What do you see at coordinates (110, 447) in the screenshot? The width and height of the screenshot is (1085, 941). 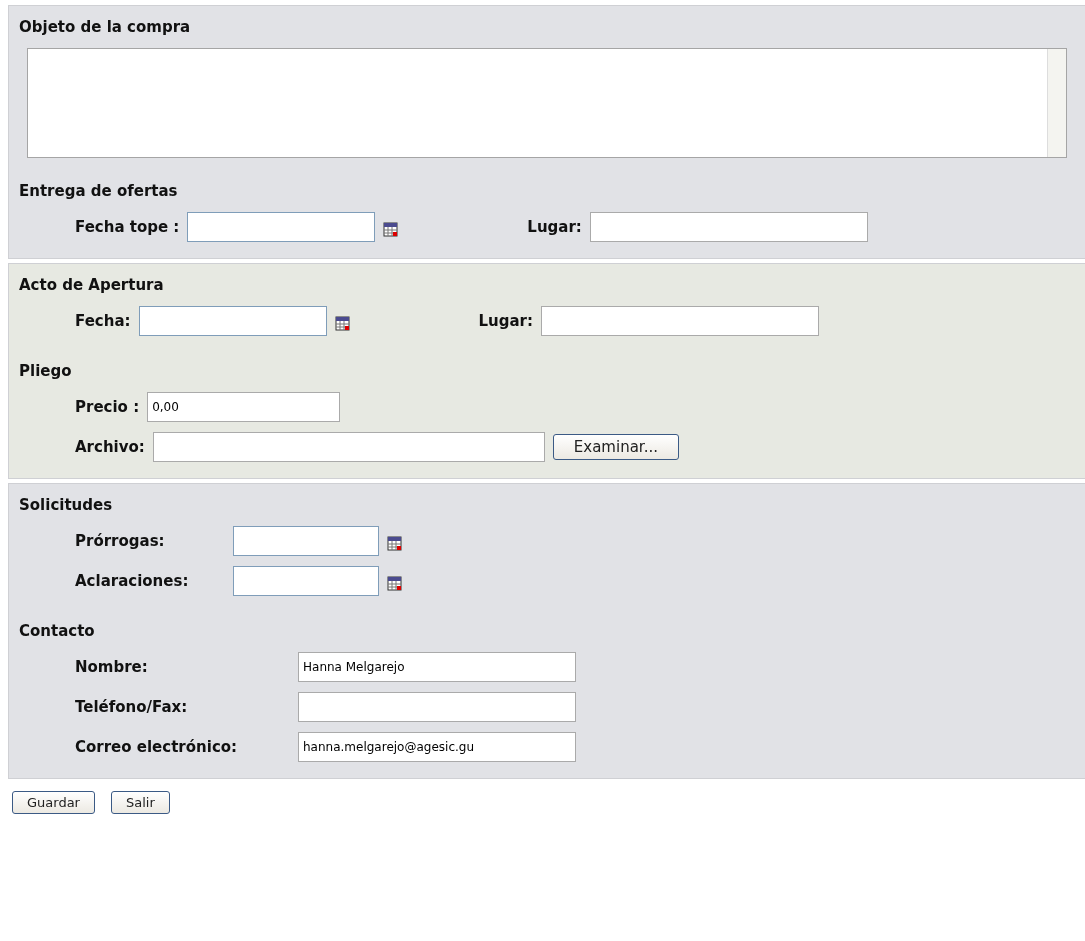 I see `field-label: Archivo:` at bounding box center [110, 447].